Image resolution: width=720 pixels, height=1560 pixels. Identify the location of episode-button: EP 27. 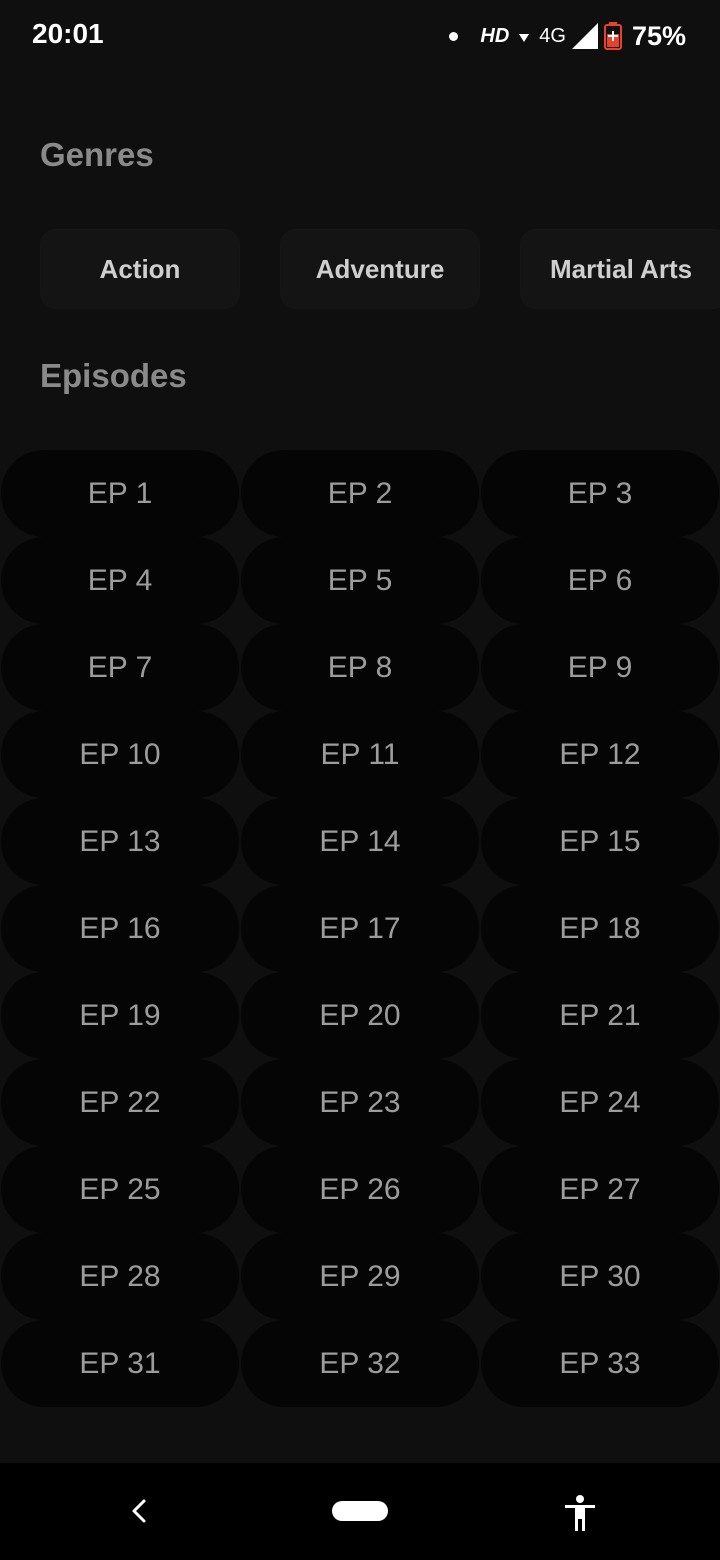
(600, 1189).